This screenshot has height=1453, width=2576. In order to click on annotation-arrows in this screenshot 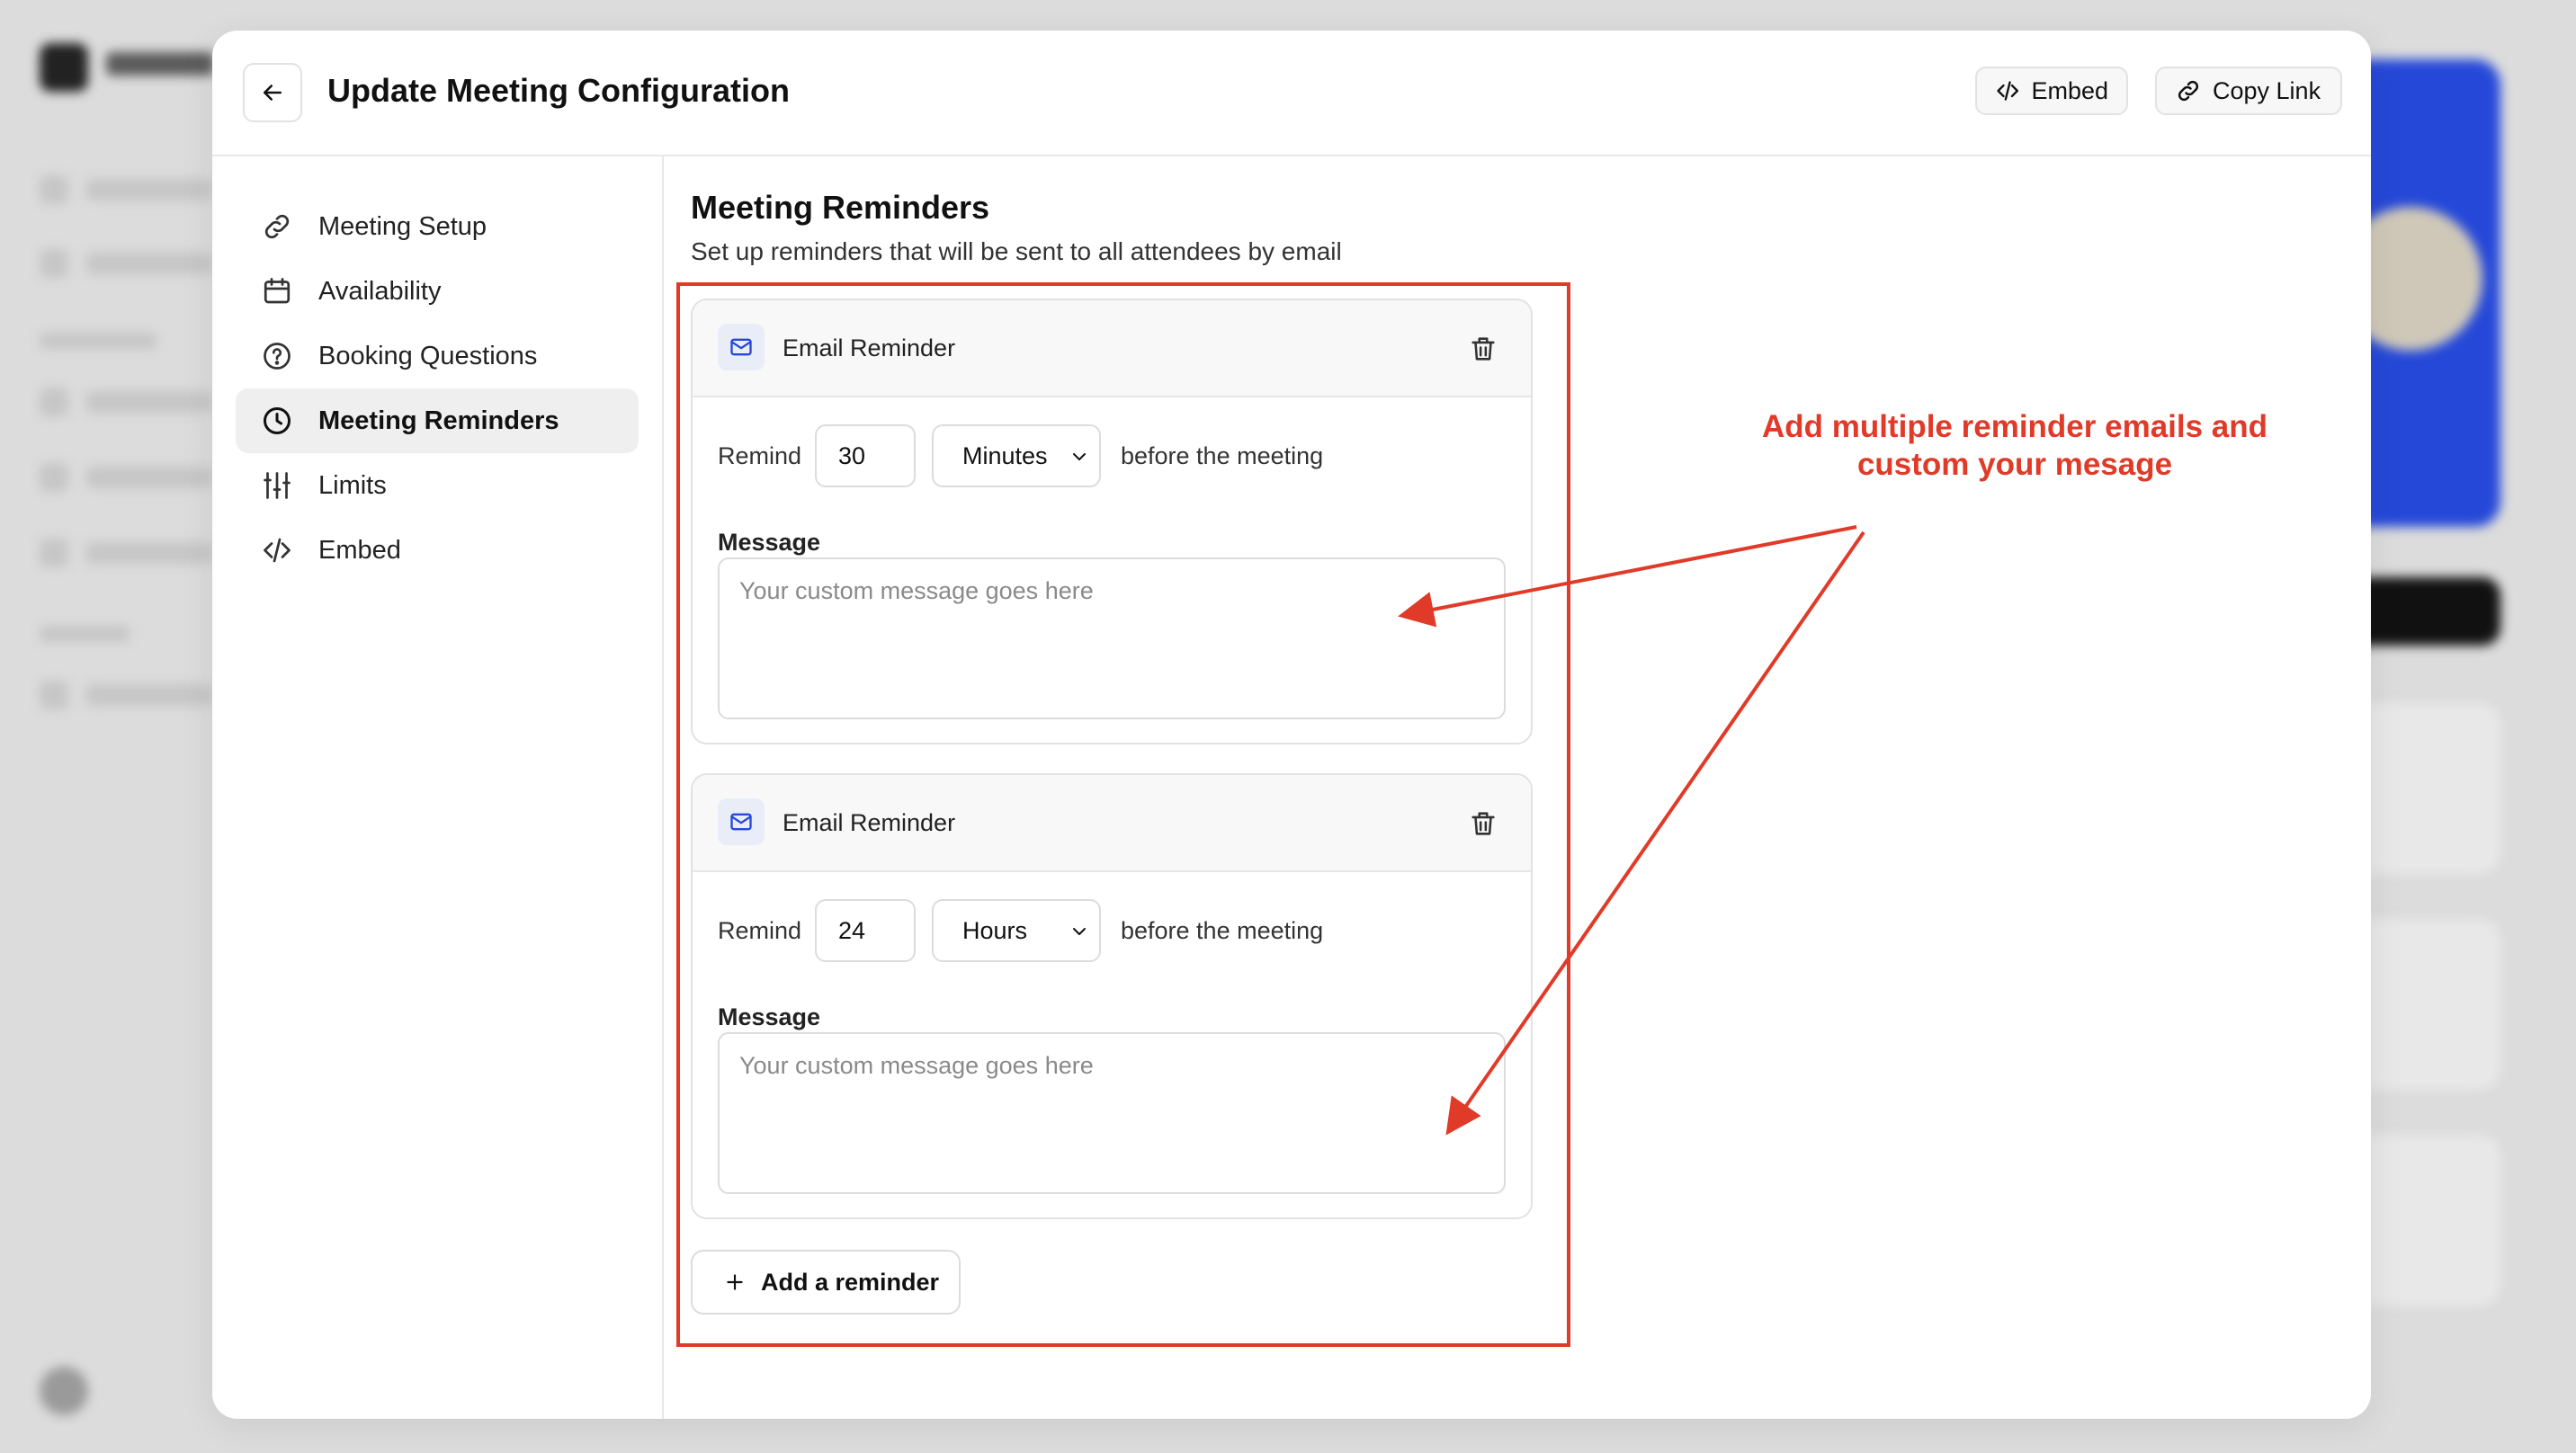, I will do `click(1631, 830)`.